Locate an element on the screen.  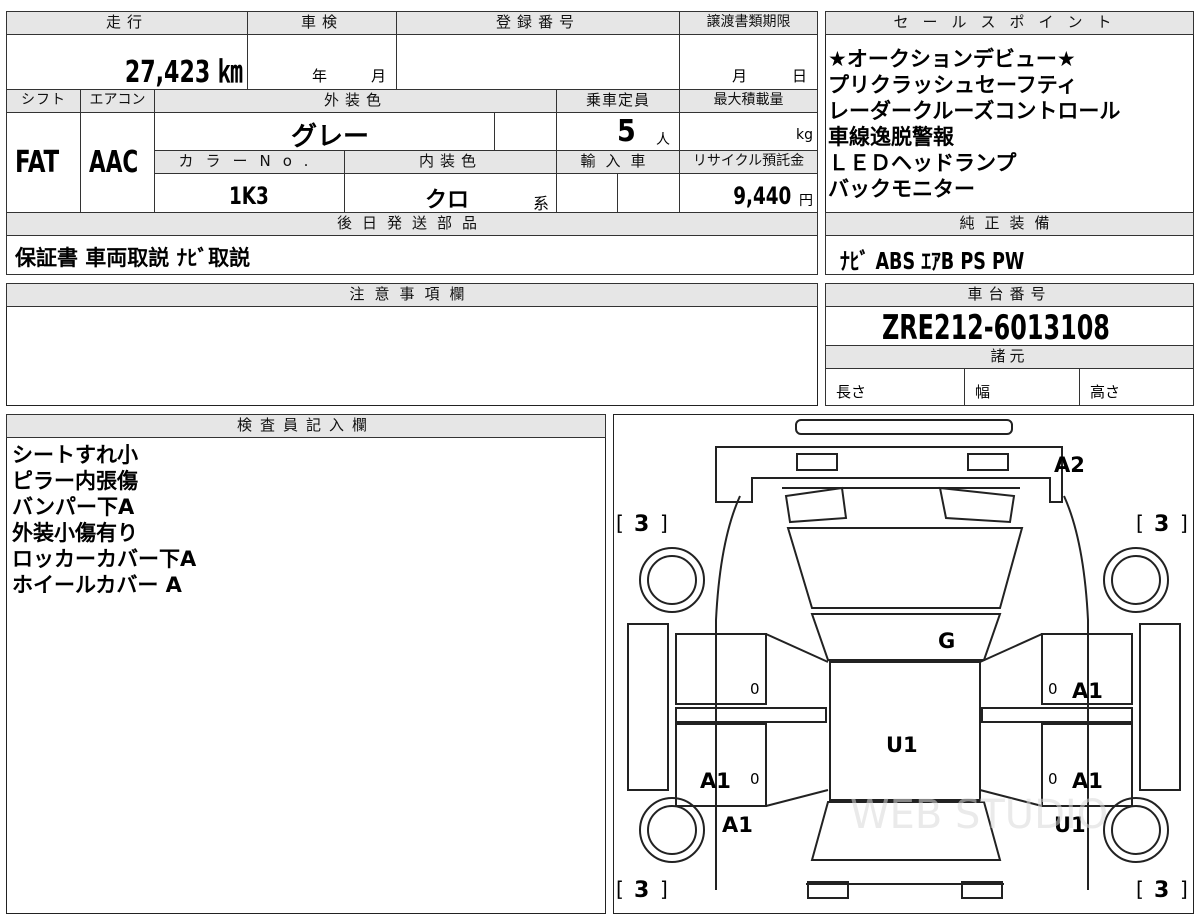
color-no-header: カラーNo. is located at coordinates (249, 162).